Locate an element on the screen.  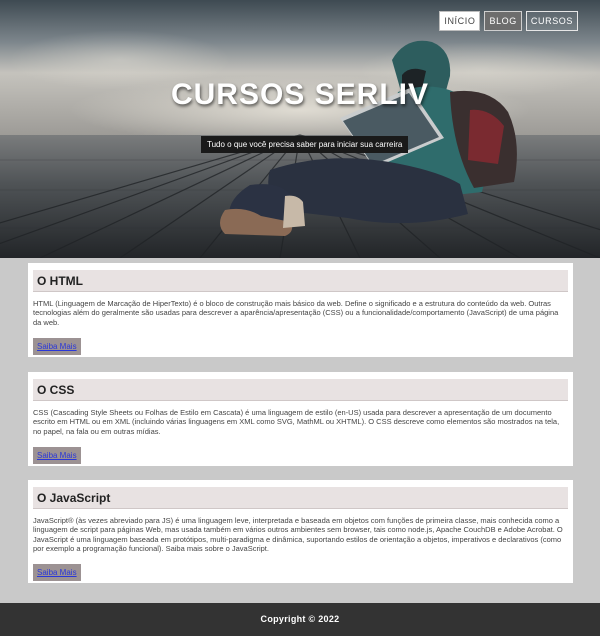
copyright-text: Copyright © 2022 is located at coordinates (300, 619).